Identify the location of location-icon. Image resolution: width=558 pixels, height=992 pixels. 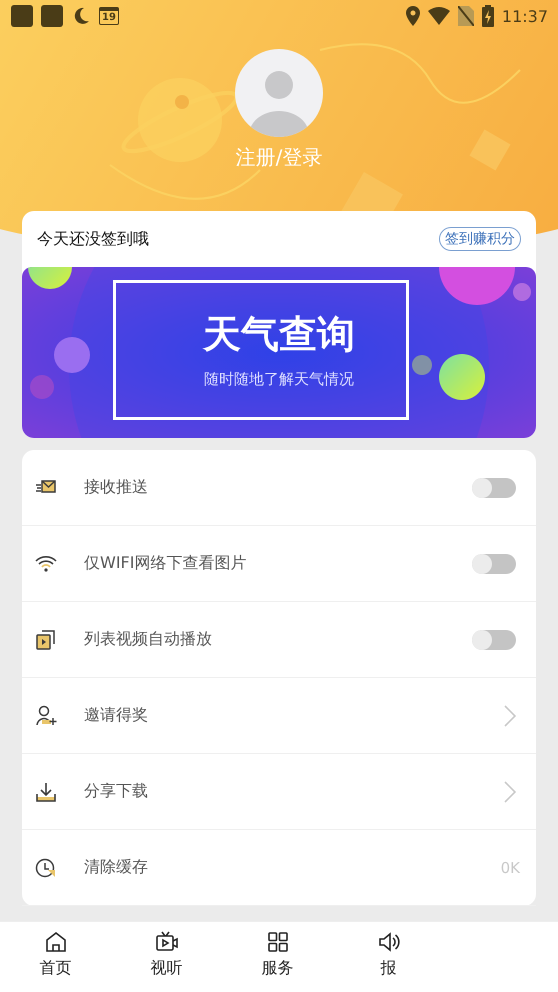
(413, 16).